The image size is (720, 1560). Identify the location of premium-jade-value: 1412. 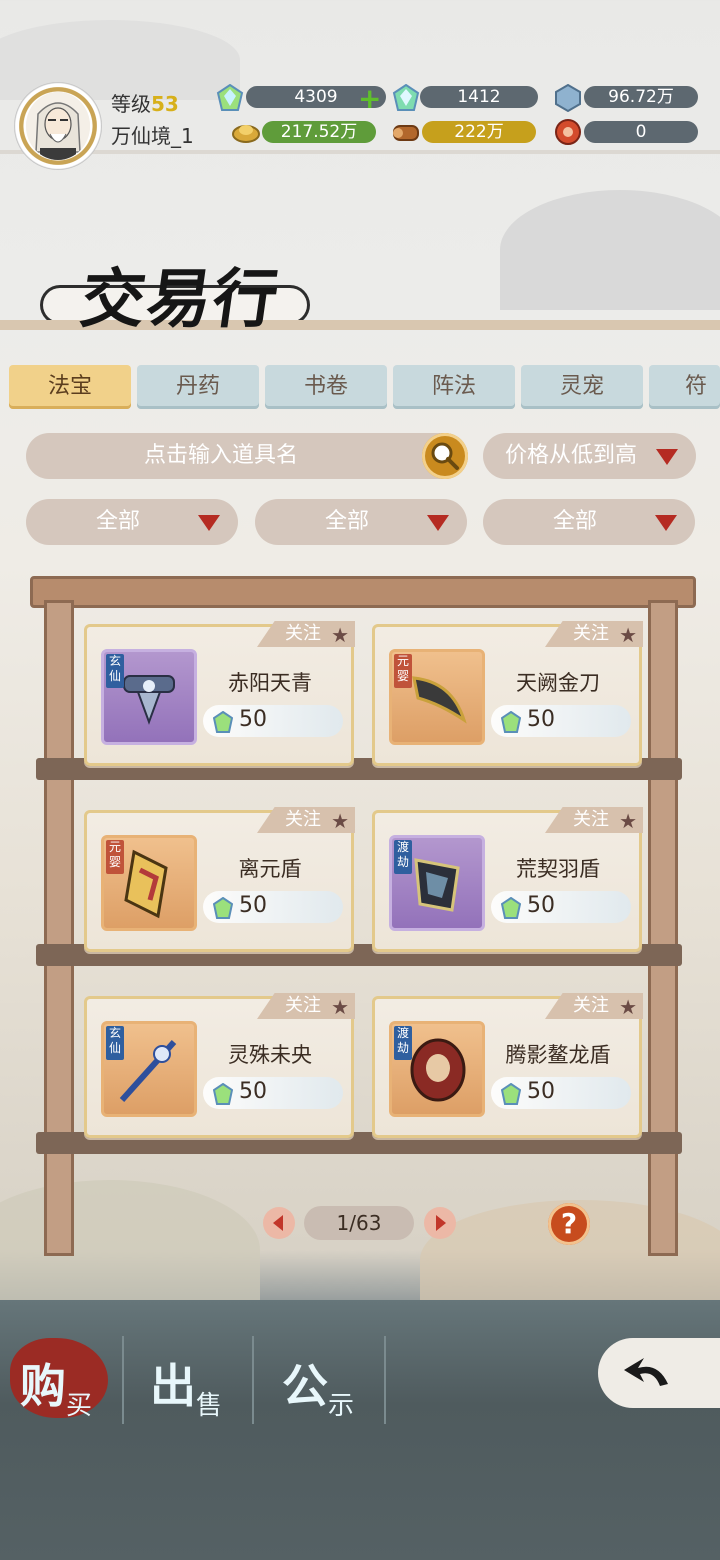
(479, 97).